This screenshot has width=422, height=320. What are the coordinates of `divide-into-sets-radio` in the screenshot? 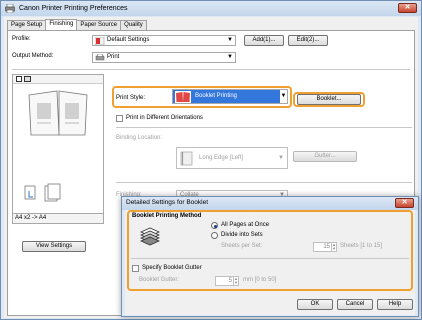 It's located at (214, 235).